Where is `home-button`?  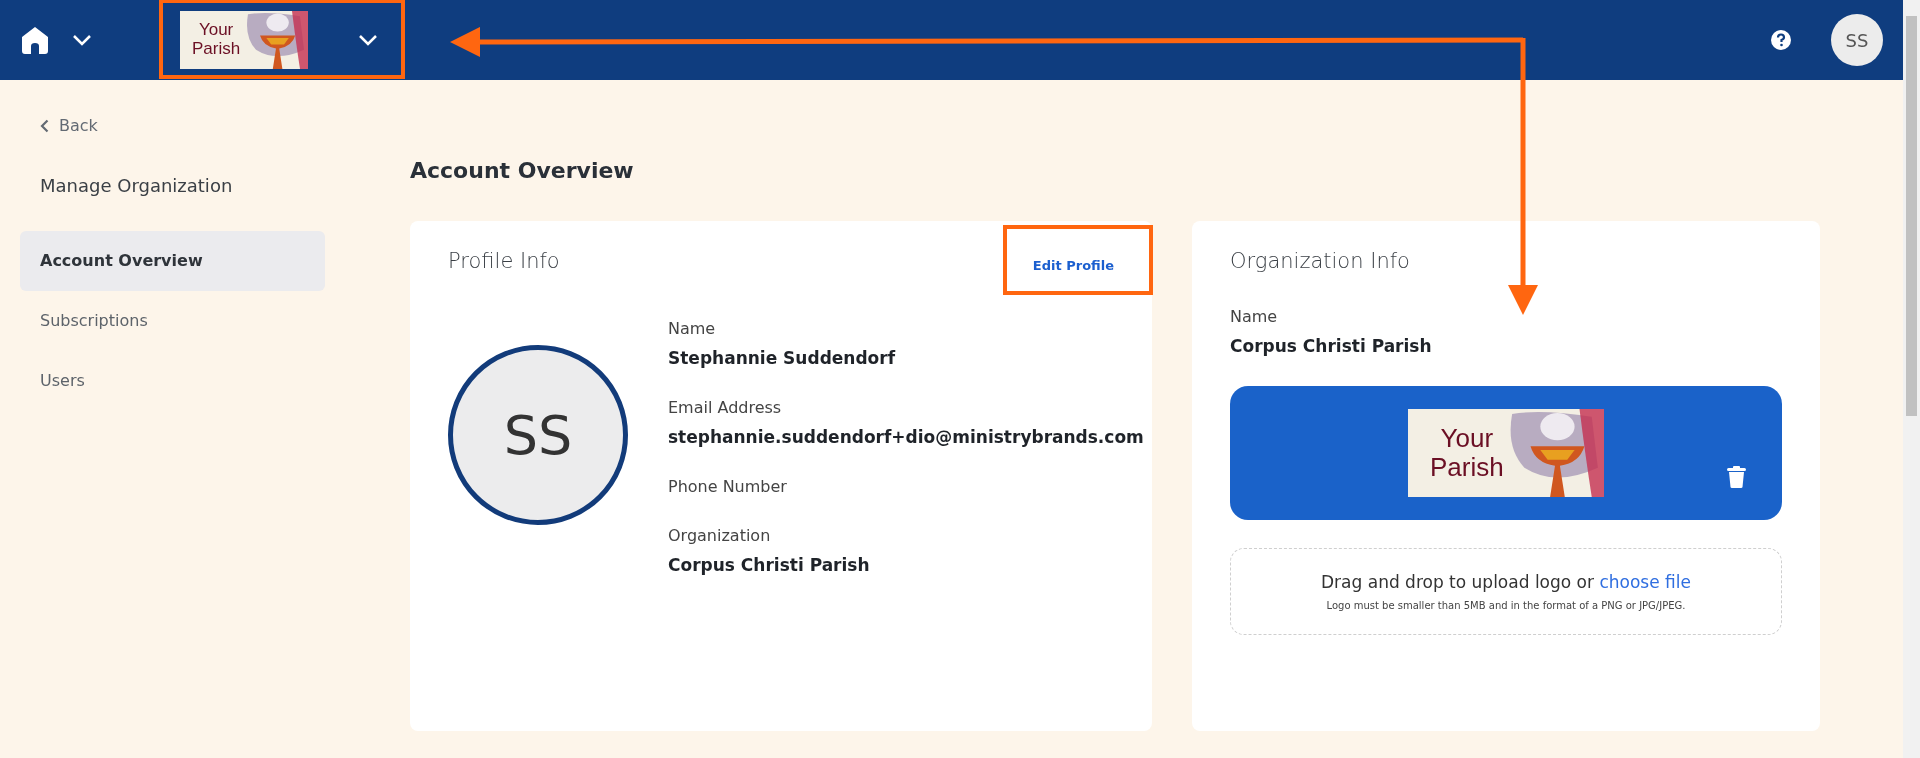 home-button is located at coordinates (56, 40).